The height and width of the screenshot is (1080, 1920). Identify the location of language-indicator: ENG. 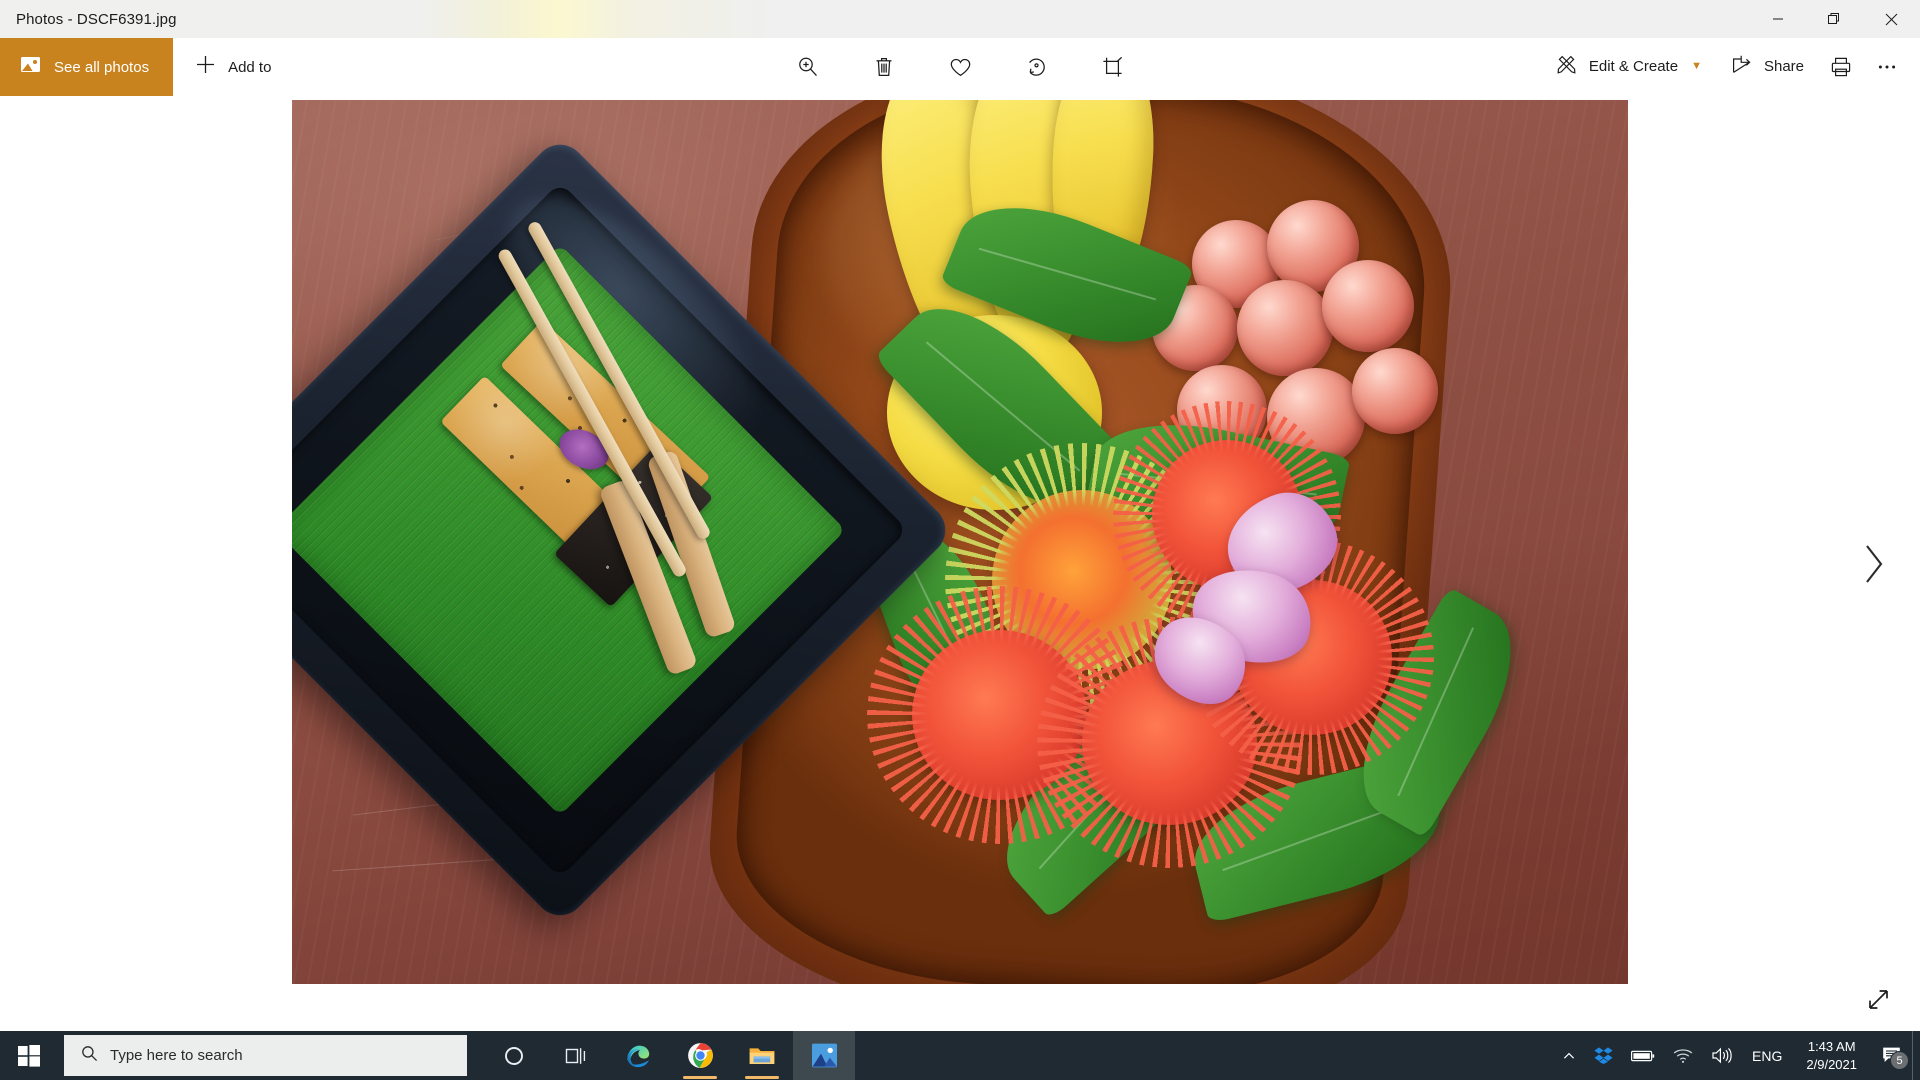
(1767, 1056).